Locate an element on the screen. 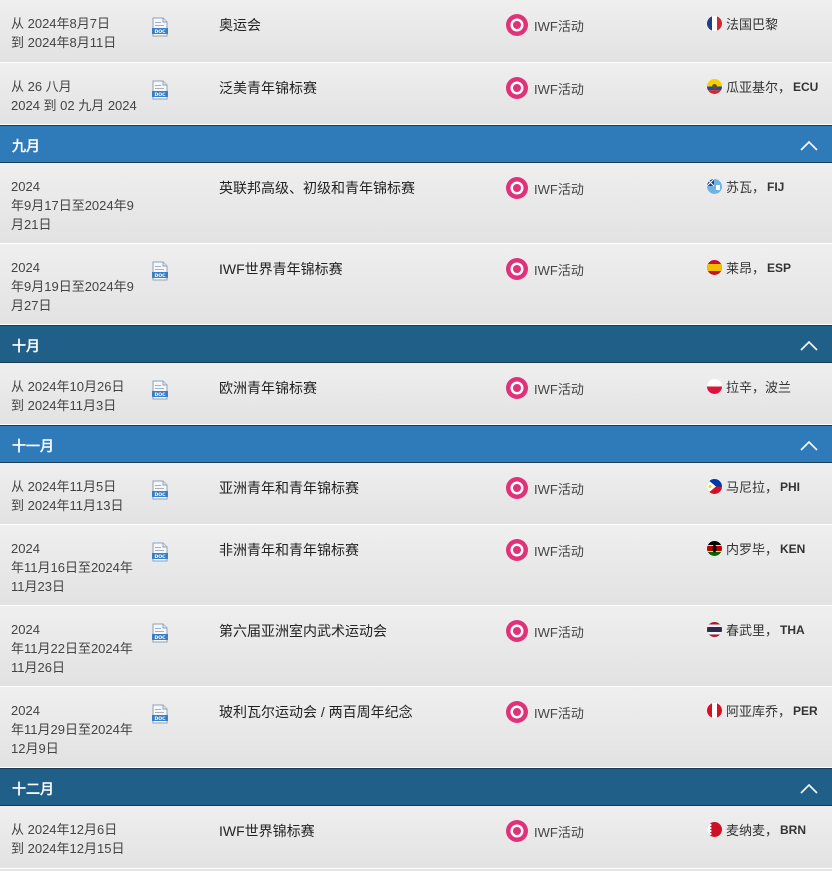  event-title: 泛美青年锦标赛 is located at coordinates (268, 88).